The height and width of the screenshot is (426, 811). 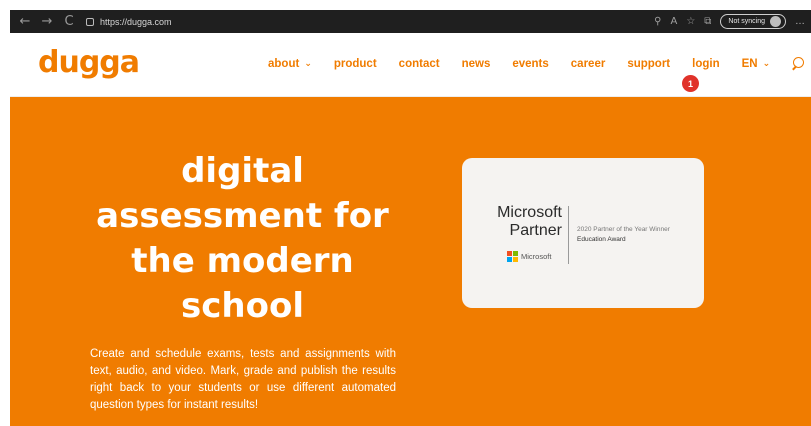 I want to click on microsoft-logo: Microsoft, so click(x=529, y=256).